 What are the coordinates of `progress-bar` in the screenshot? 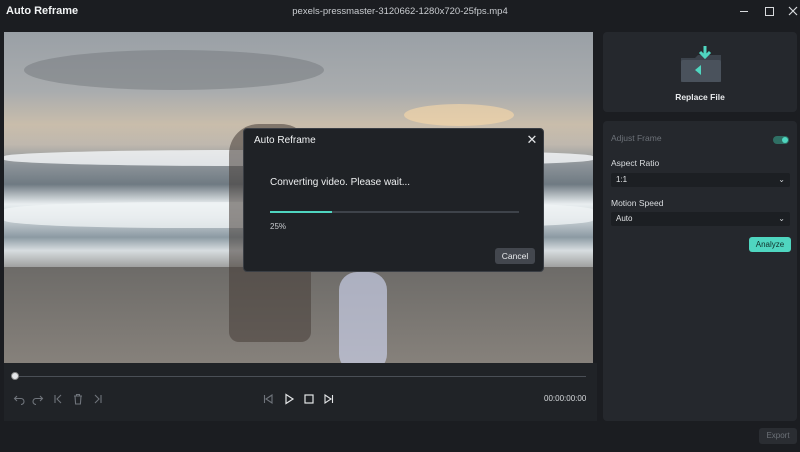 It's located at (394, 212).